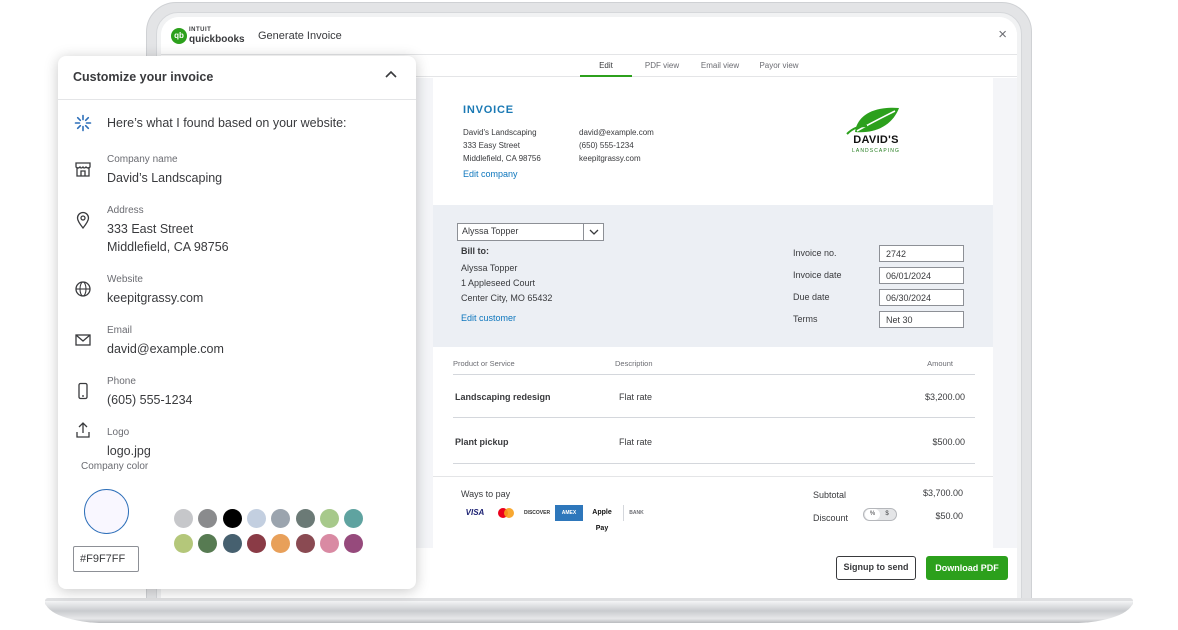 The height and width of the screenshot is (630, 1178). What do you see at coordinates (921, 253) in the screenshot?
I see `invoice-number-field: 2742` at bounding box center [921, 253].